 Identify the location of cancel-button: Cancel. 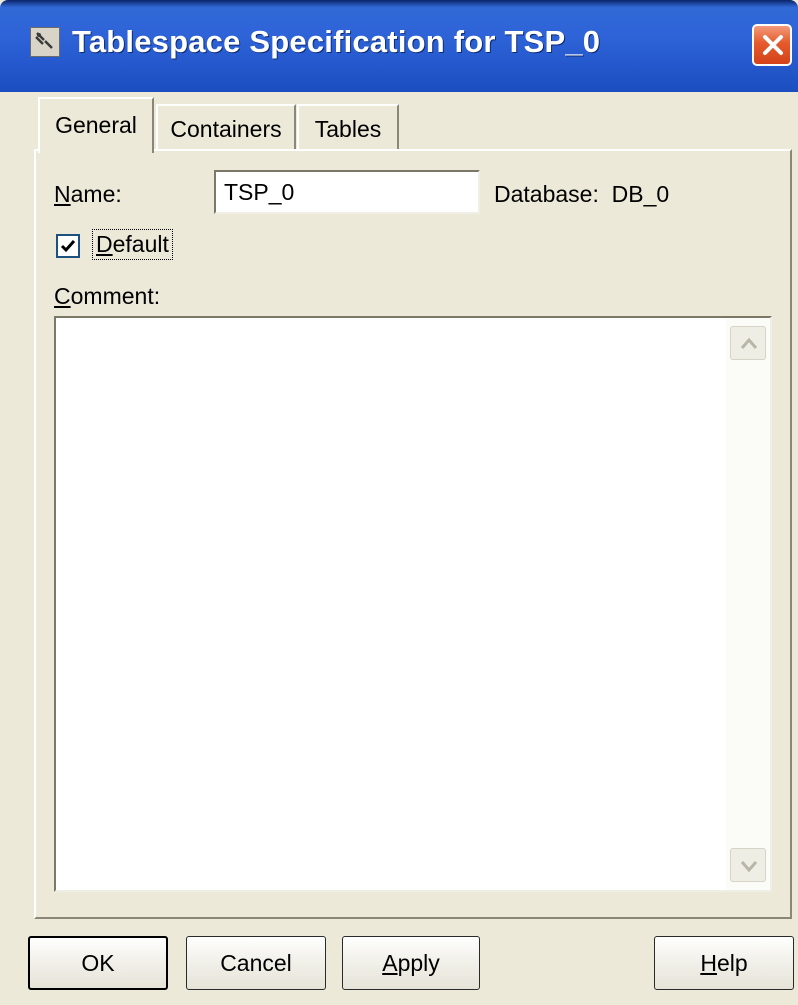
(256, 963).